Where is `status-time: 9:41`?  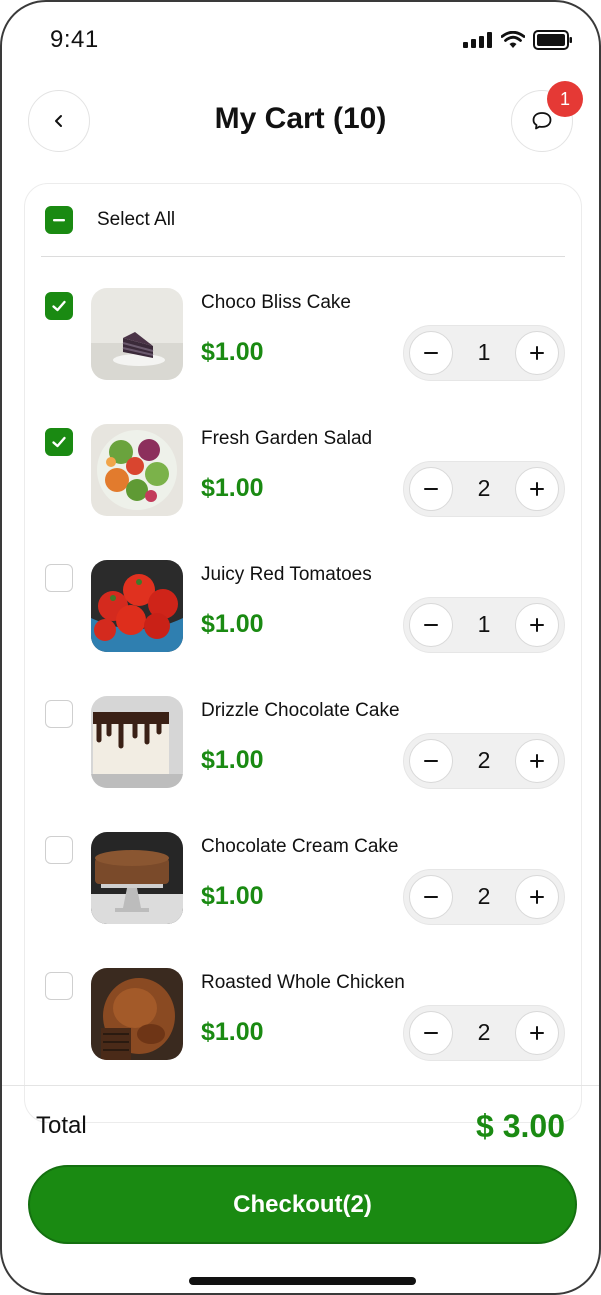 status-time: 9:41 is located at coordinates (74, 39).